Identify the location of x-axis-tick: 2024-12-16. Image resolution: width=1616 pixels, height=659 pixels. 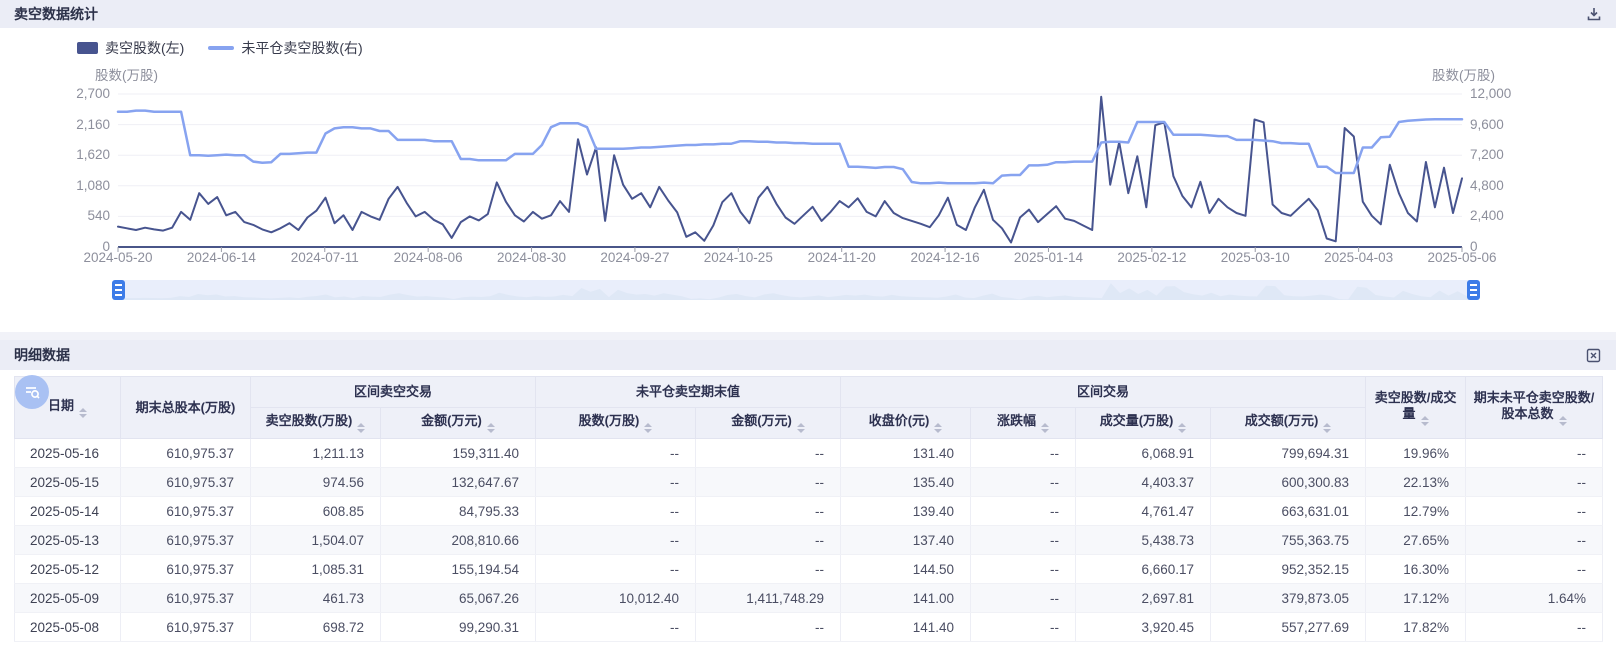
(945, 257).